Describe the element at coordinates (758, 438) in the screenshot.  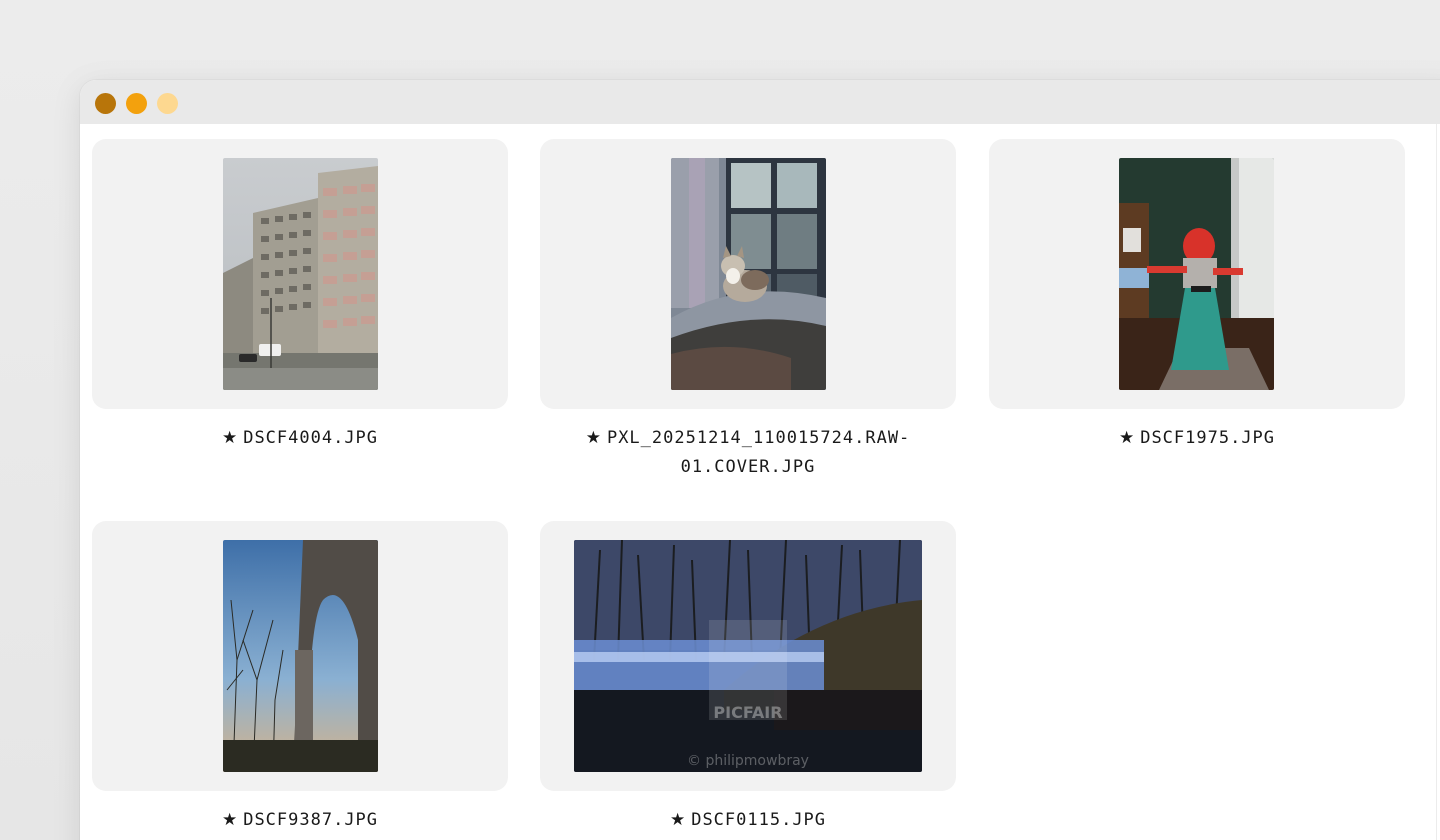
I see `photo-filename-line1: PXL_20251214_110015724.RAW-` at that location.